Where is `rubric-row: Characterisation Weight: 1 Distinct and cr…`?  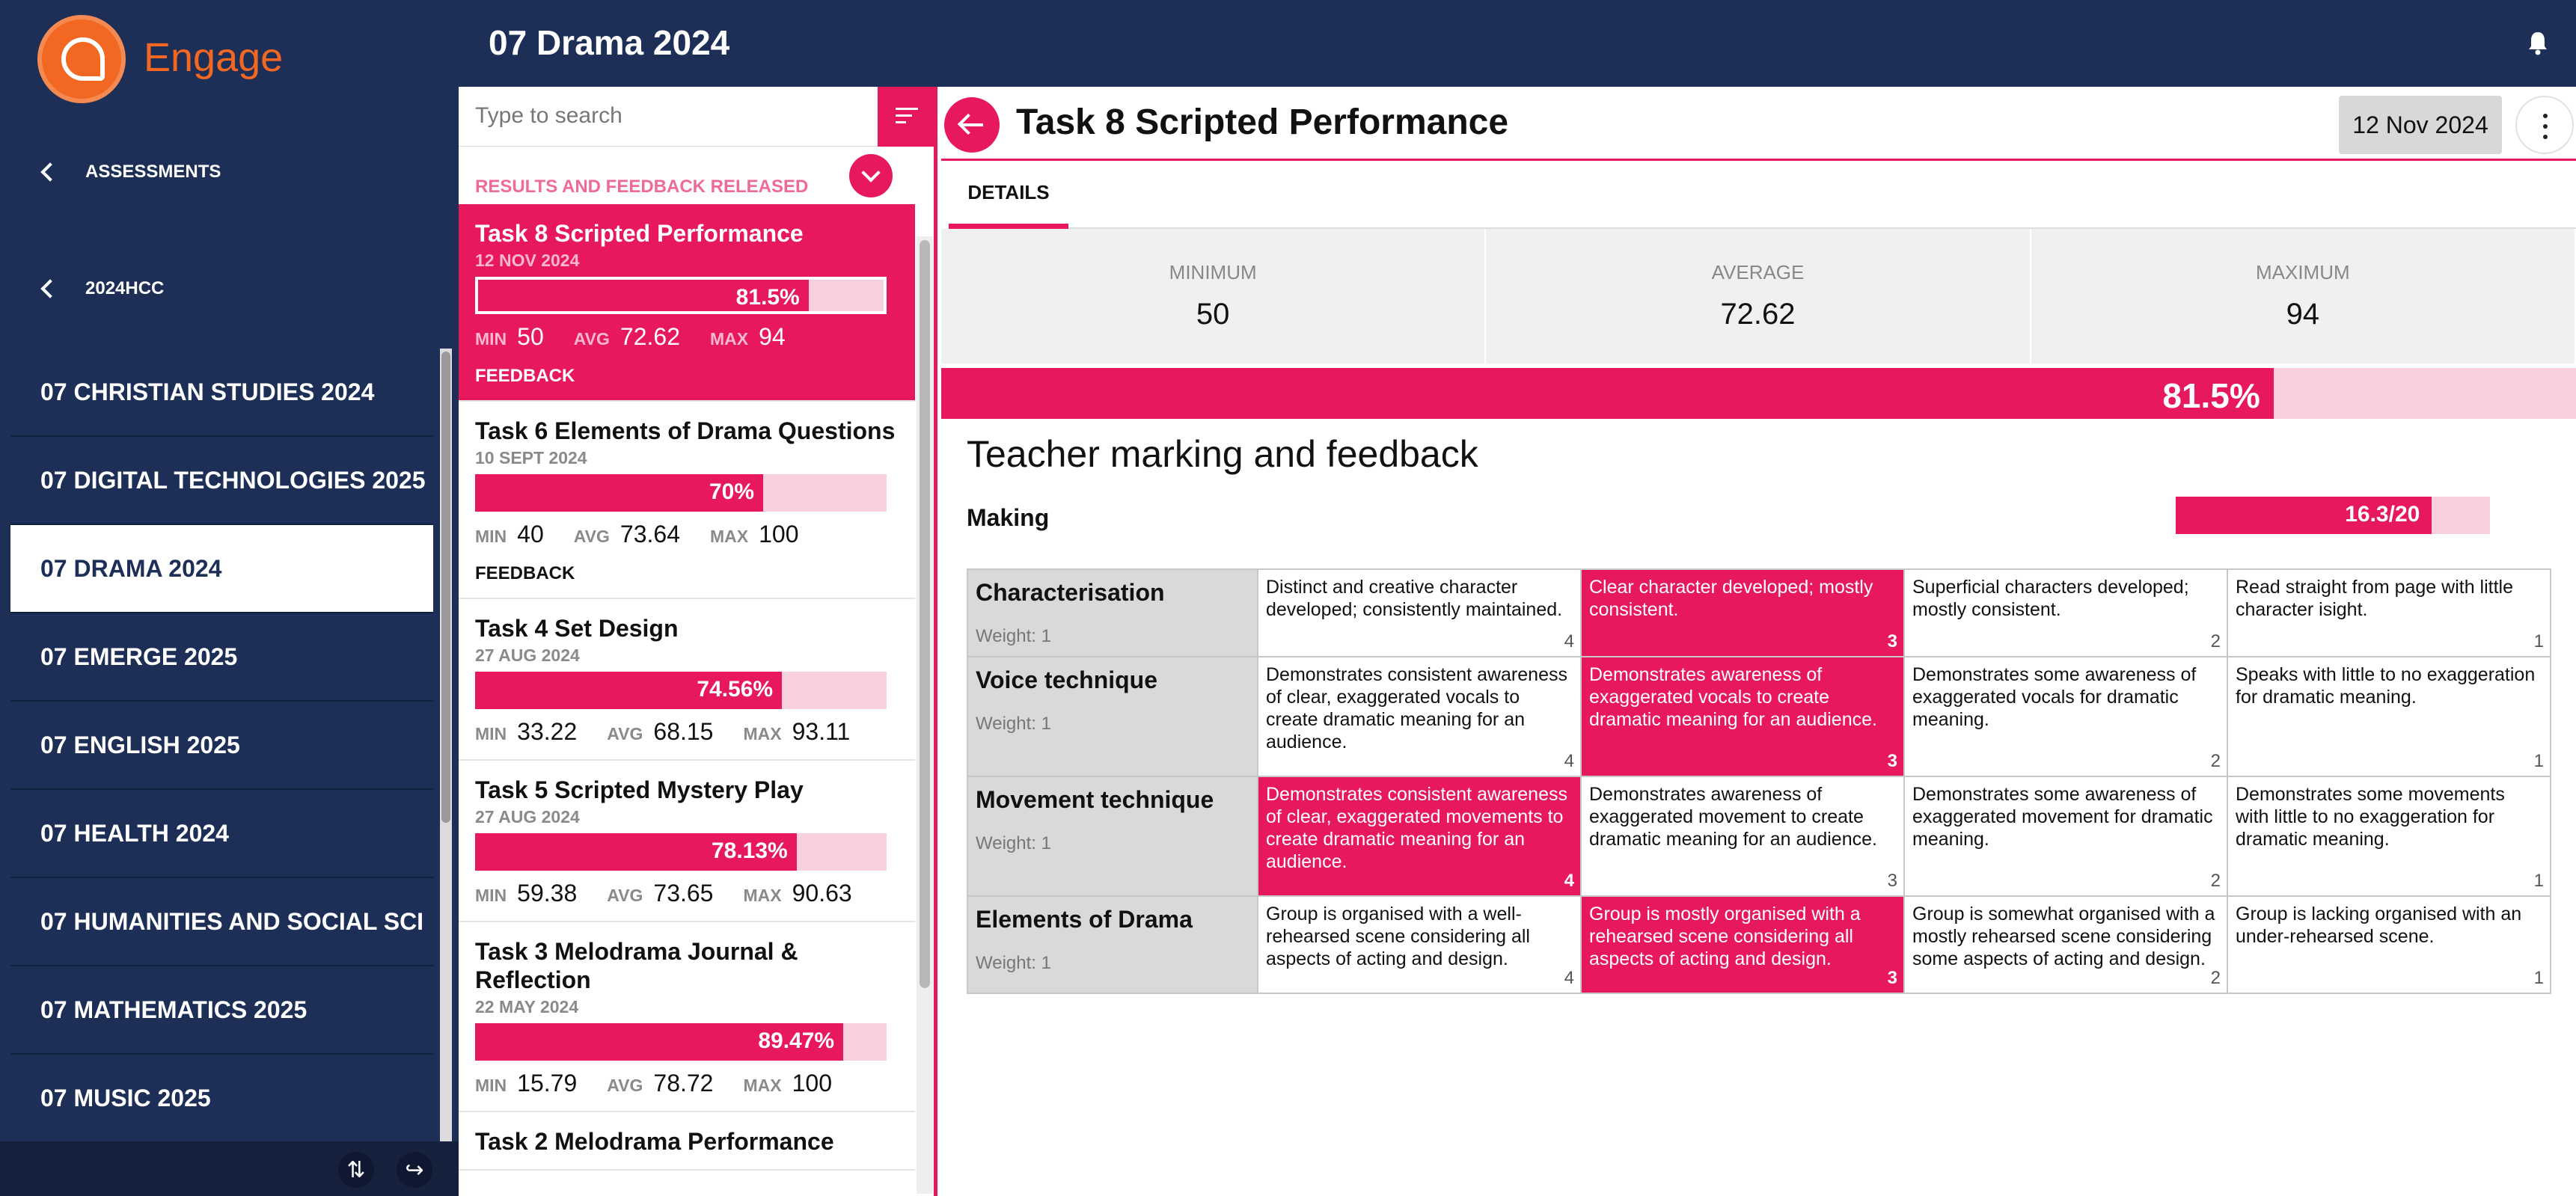 rubric-row: Characterisation Weight: 1 Distinct and cr… is located at coordinates (1759, 612).